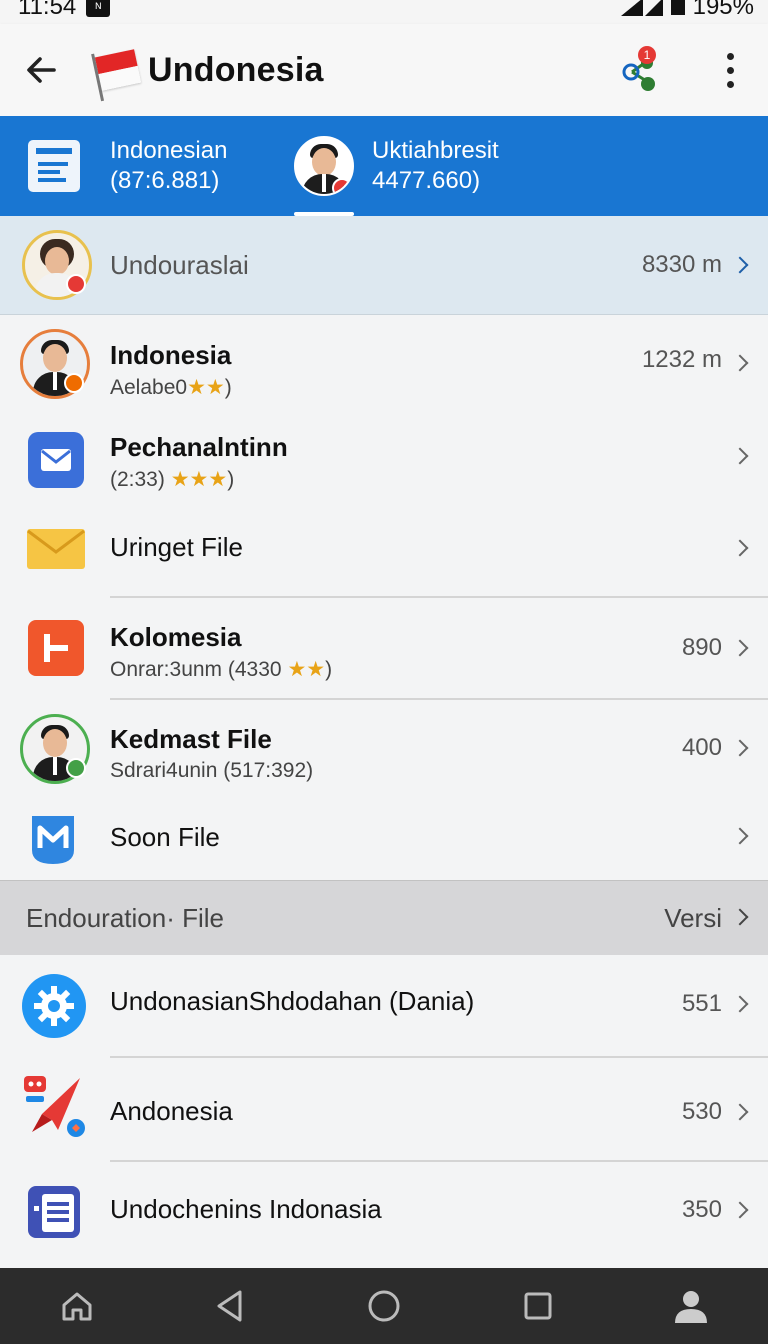 This screenshot has height=1344, width=768. I want to click on list-item: UndonasianShdodahan (Dania) 551, so click(384, 1006).